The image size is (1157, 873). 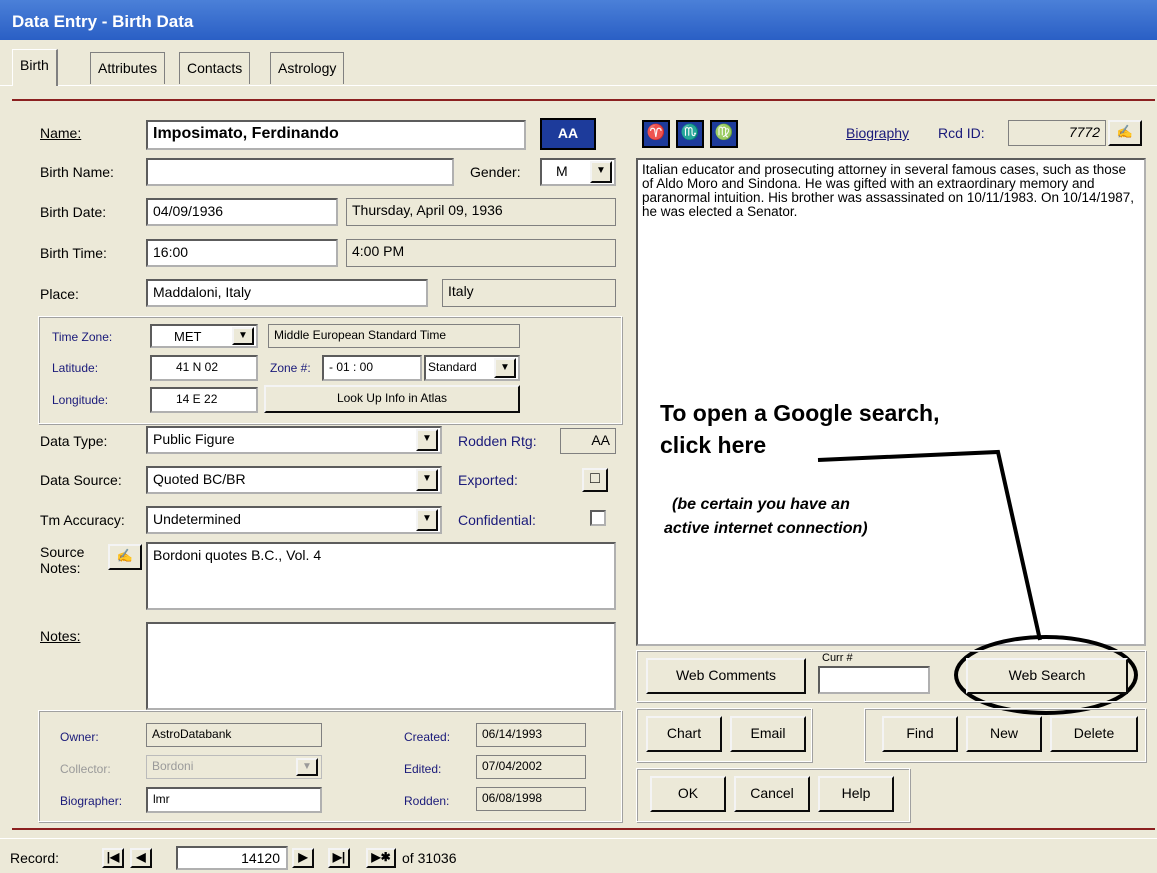 What do you see at coordinates (837, 658) in the screenshot?
I see `curr-num-label: Curr #` at bounding box center [837, 658].